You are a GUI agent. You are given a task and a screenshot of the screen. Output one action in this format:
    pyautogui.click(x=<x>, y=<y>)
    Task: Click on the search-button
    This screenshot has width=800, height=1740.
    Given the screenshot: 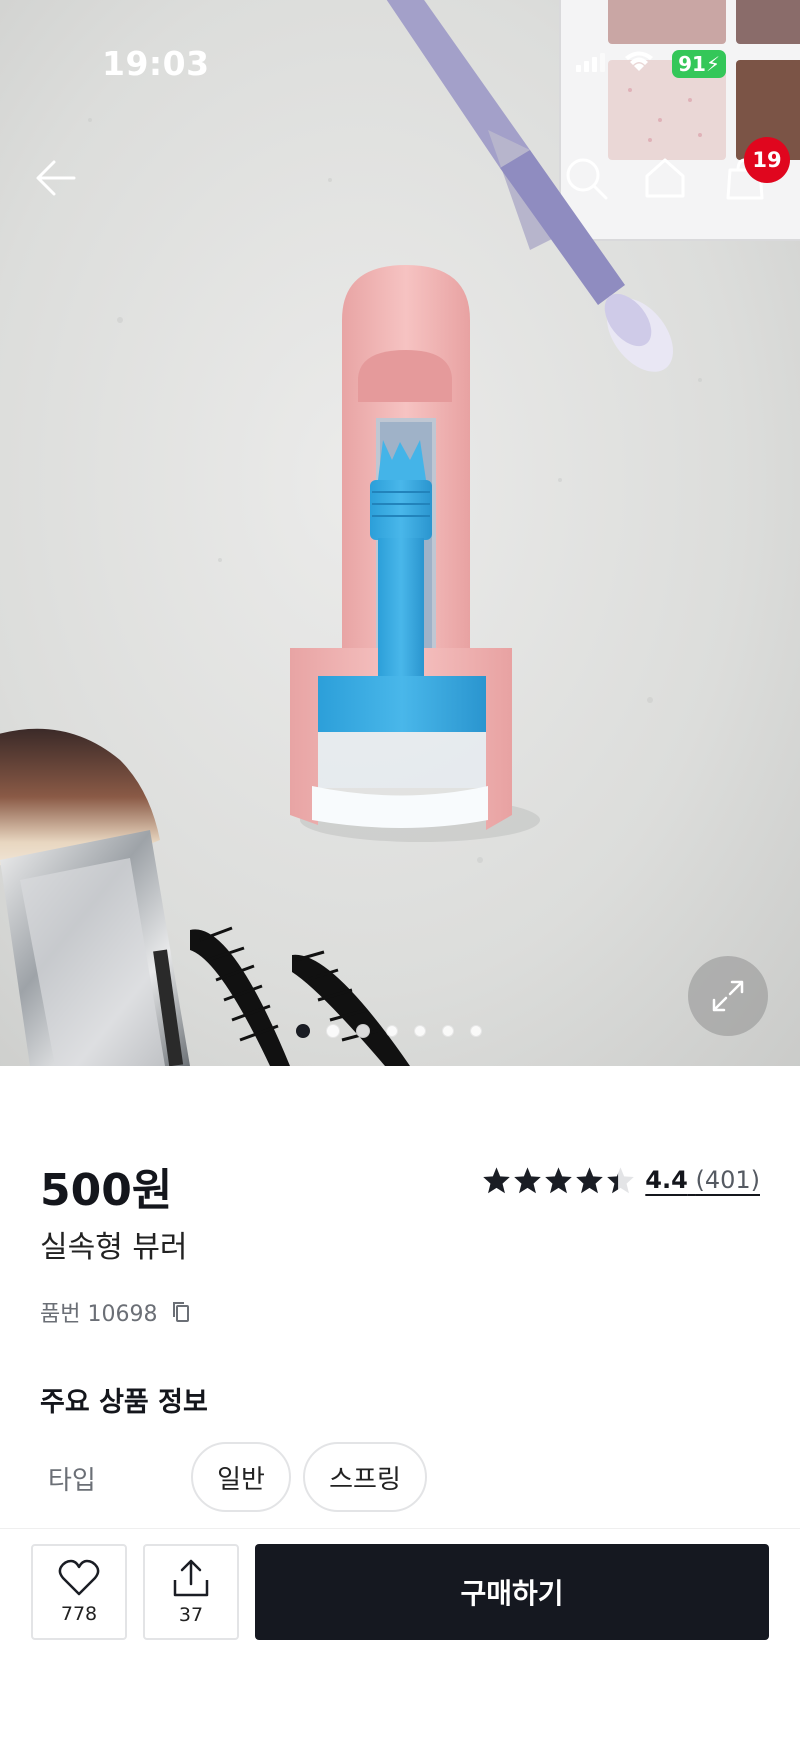 What is the action you would take?
    pyautogui.click(x=586, y=178)
    